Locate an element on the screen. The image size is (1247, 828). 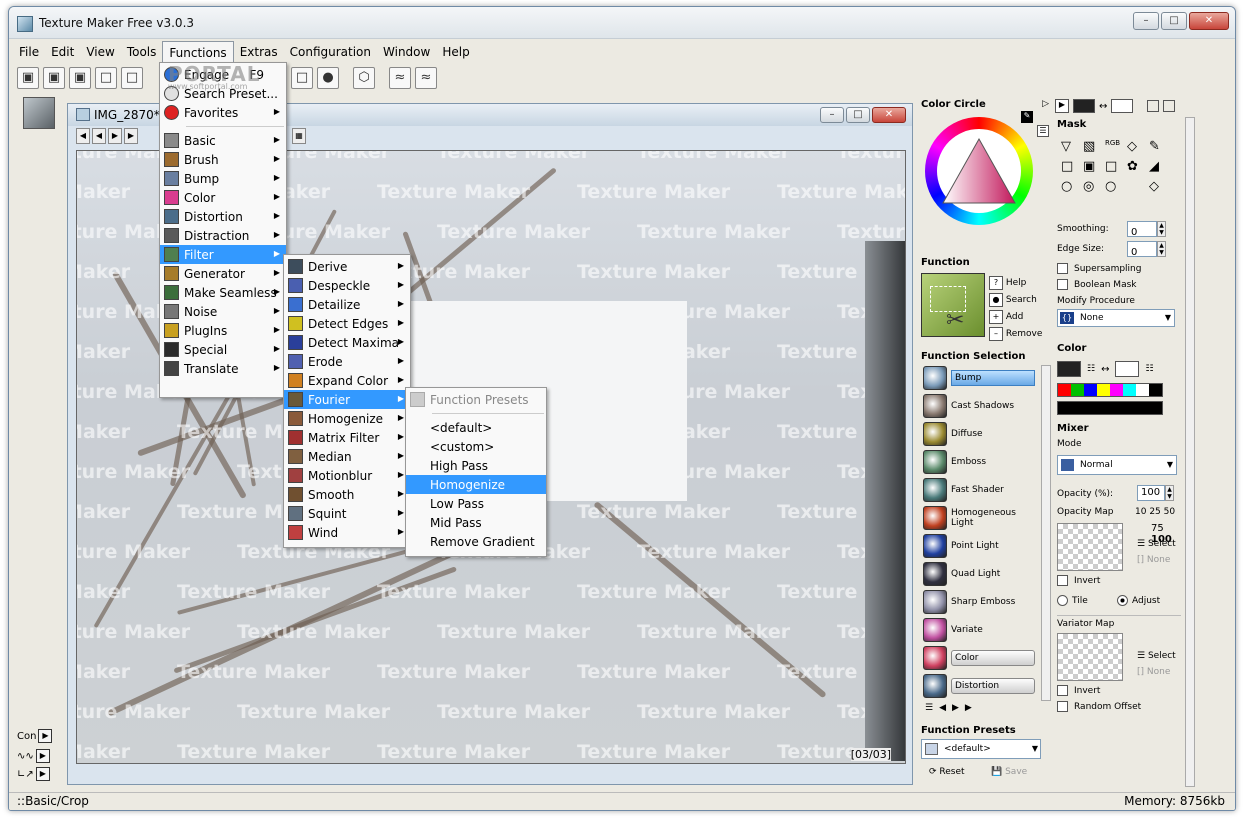
right-panel-scrollbar is located at coordinates (1190, 452).